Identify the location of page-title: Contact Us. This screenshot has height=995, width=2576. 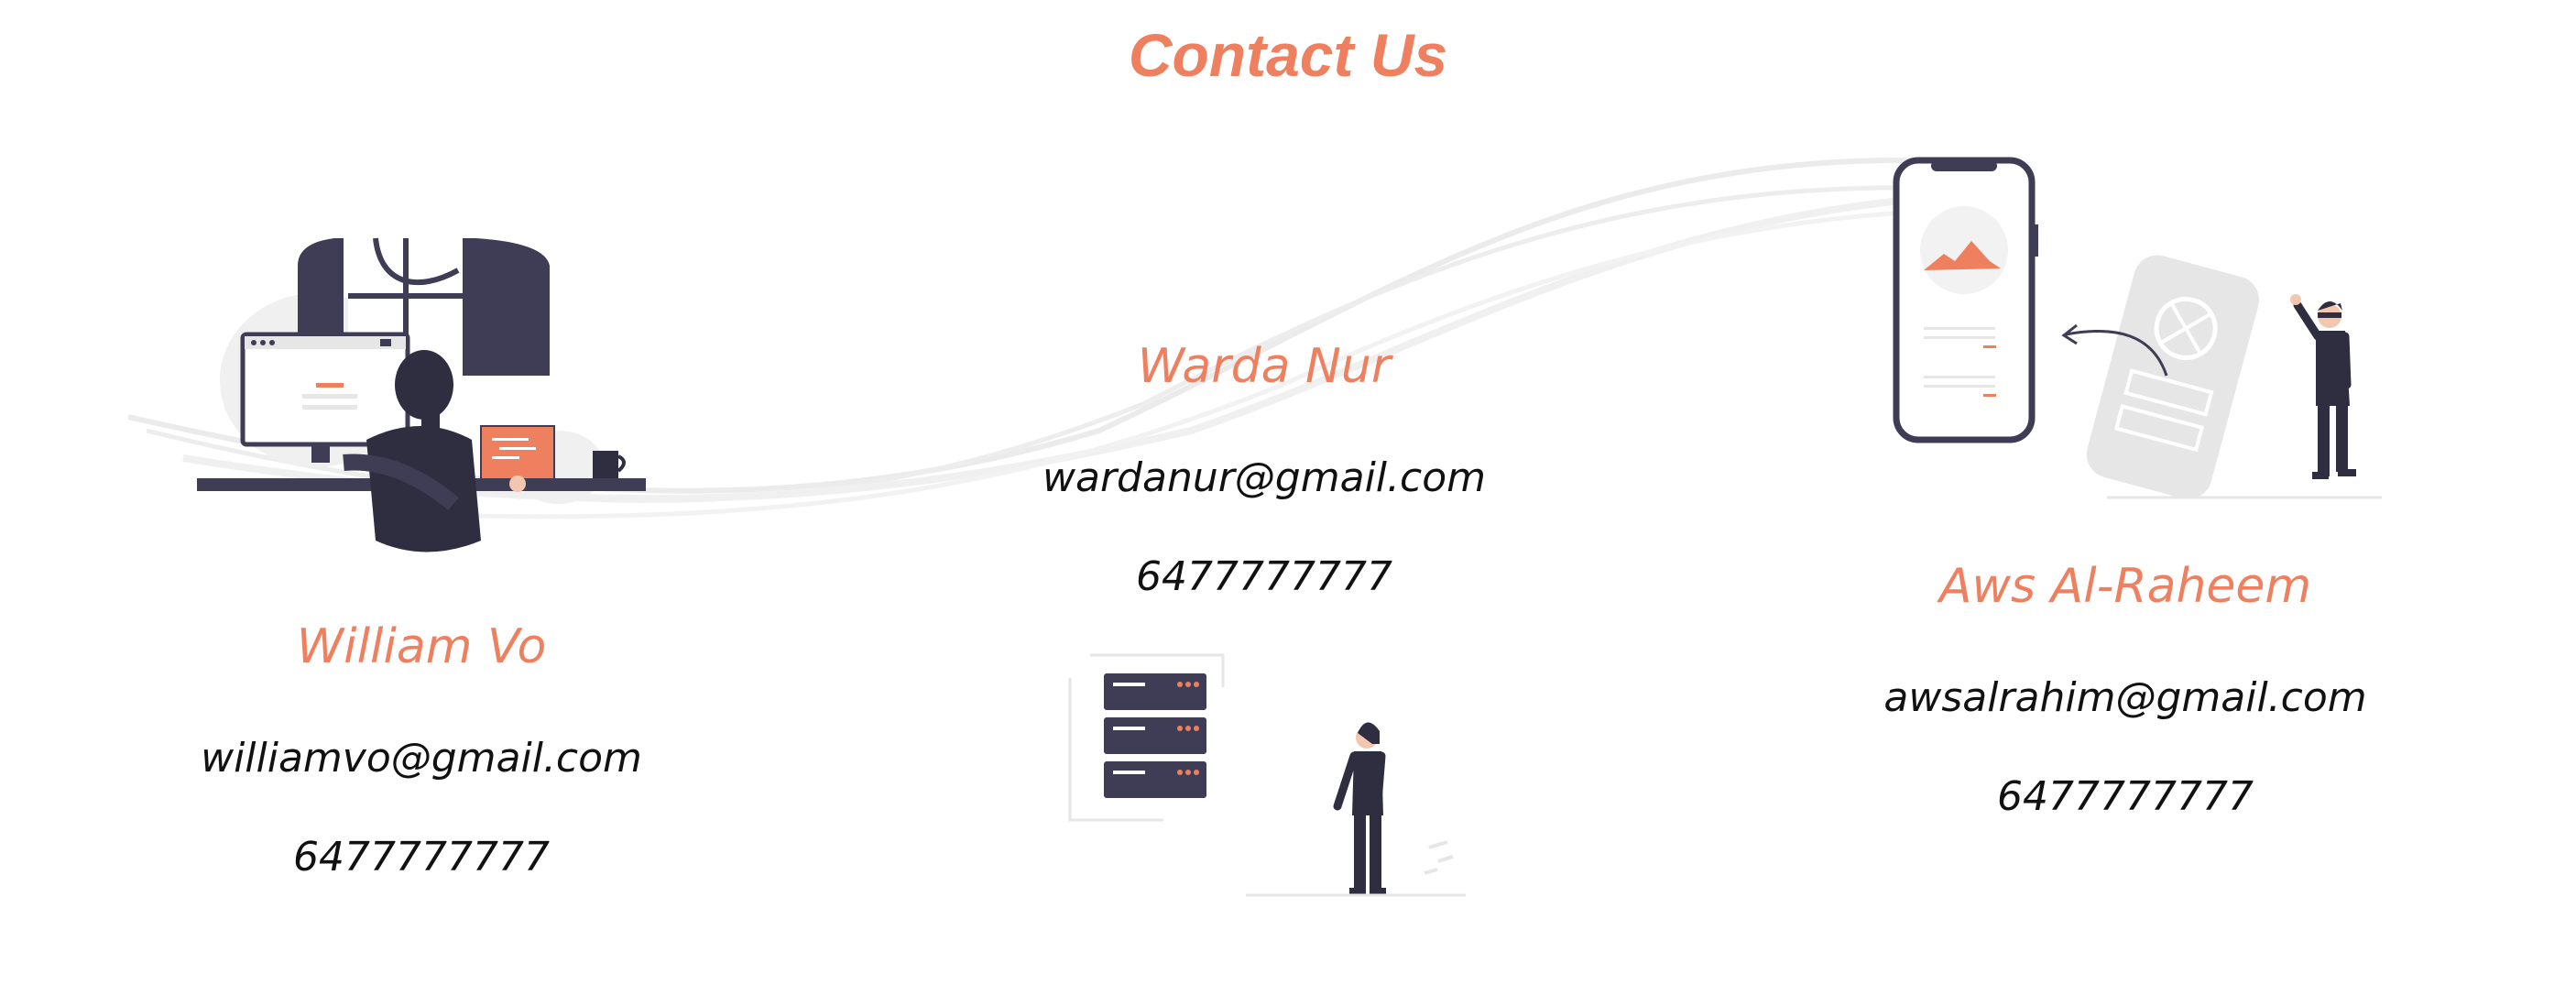
(1288, 55).